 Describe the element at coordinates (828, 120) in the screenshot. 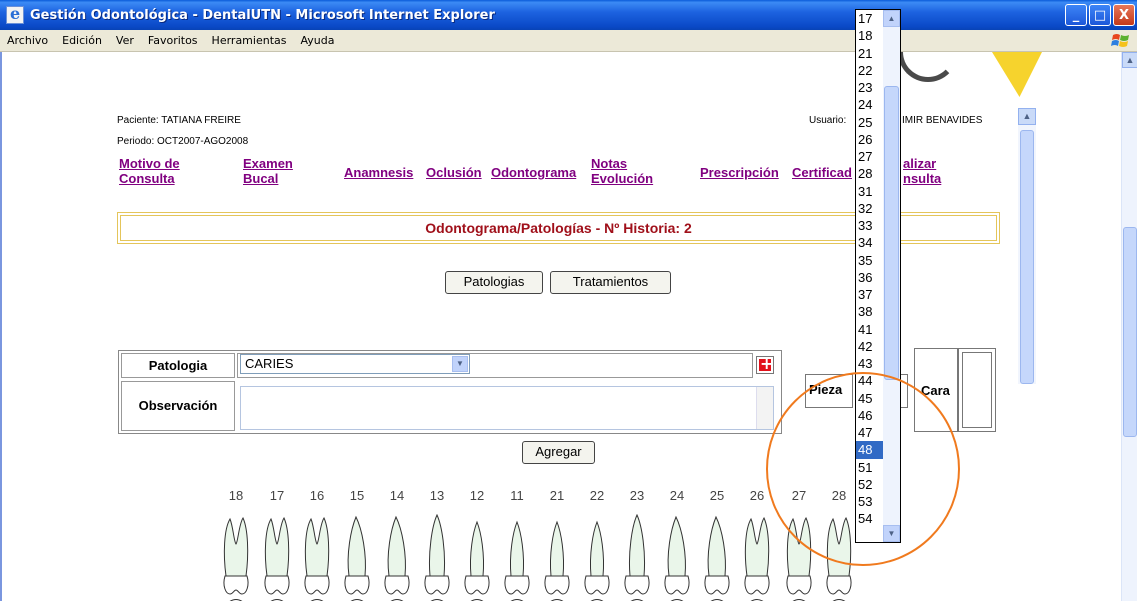

I see `user-label: Usuario:` at that location.